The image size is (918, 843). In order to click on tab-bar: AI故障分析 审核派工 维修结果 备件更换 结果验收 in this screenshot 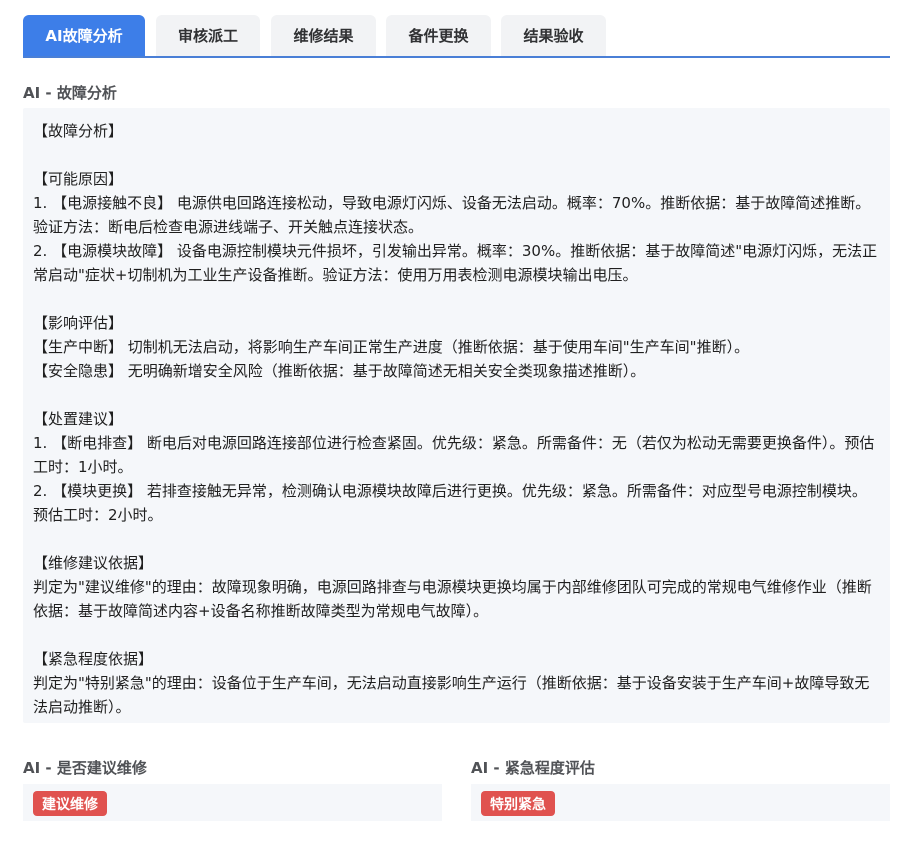, I will do `click(456, 36)`.